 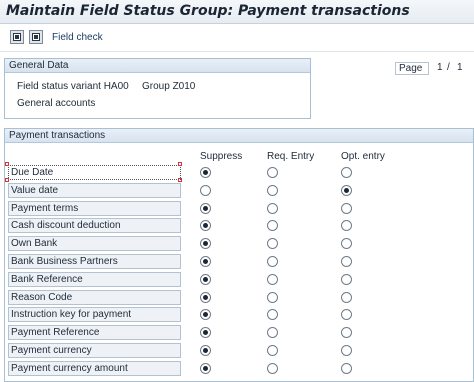 I want to click on field-label: Value date, so click(x=94, y=190).